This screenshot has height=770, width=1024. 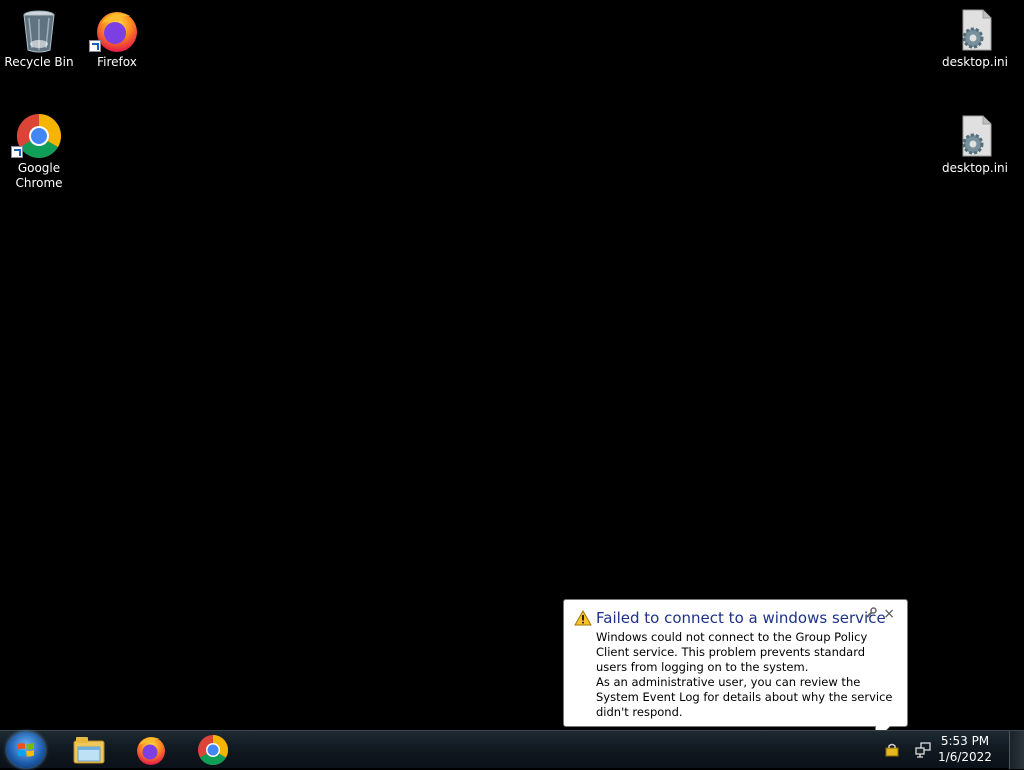 I want to click on desktop-icon-desktop-ini-1: desktop.ini, so click(x=975, y=38).